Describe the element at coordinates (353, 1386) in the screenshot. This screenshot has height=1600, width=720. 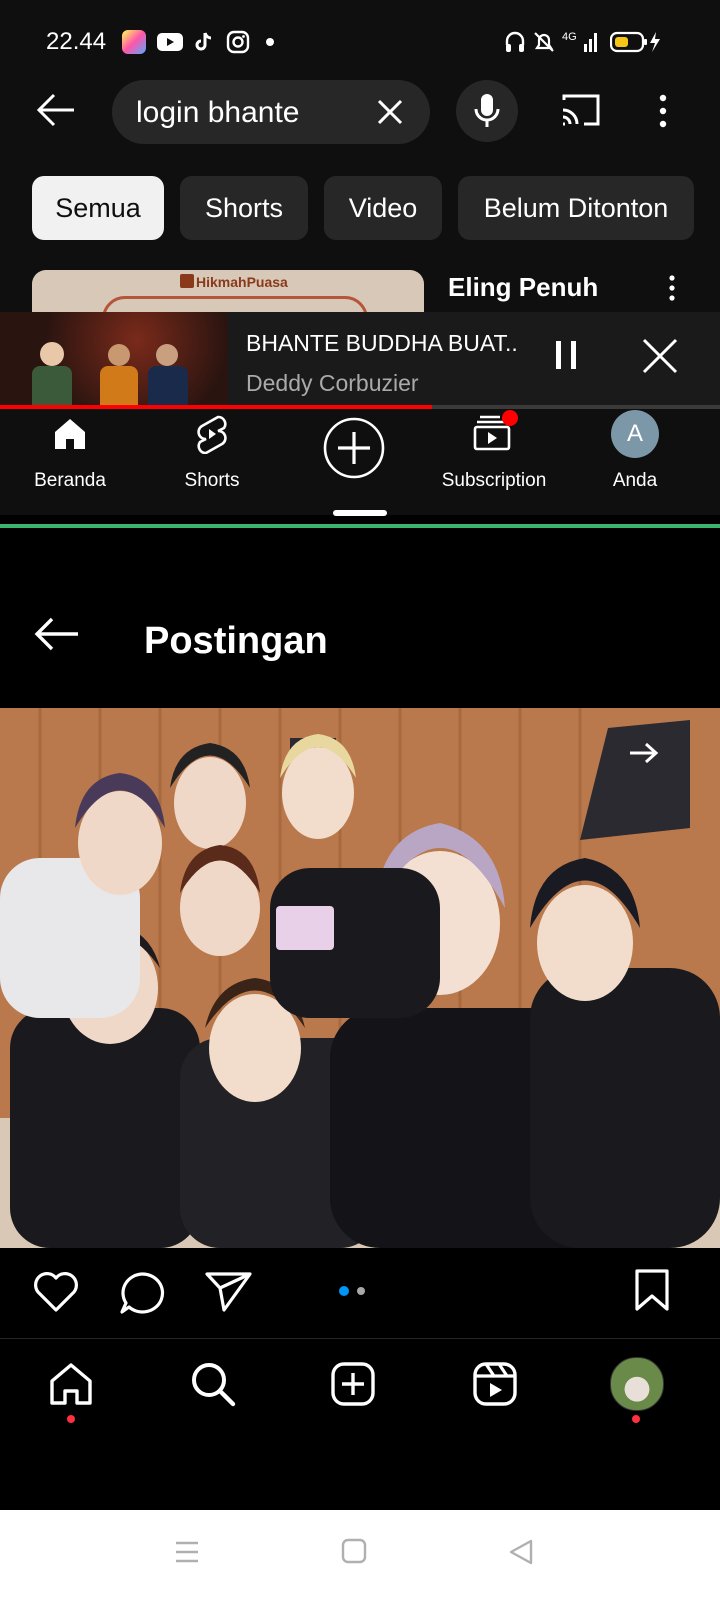
I see `ig-create-icon` at that location.